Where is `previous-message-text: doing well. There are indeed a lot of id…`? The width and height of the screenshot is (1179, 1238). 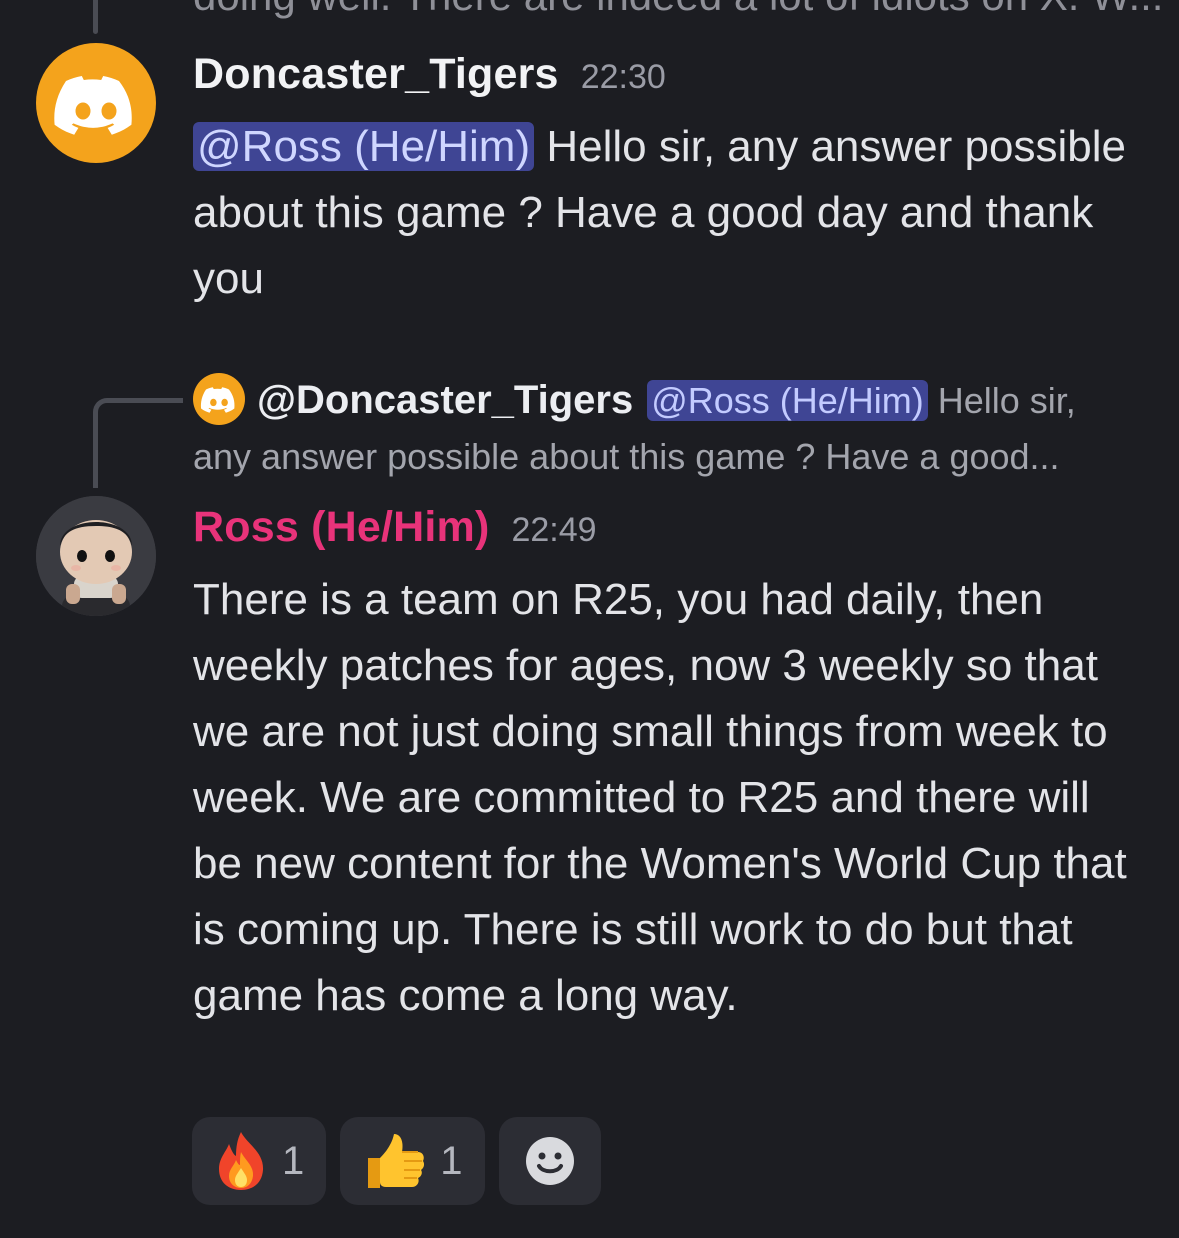 previous-message-text: doing well. There are indeed a lot of id… is located at coordinates (678, 10).